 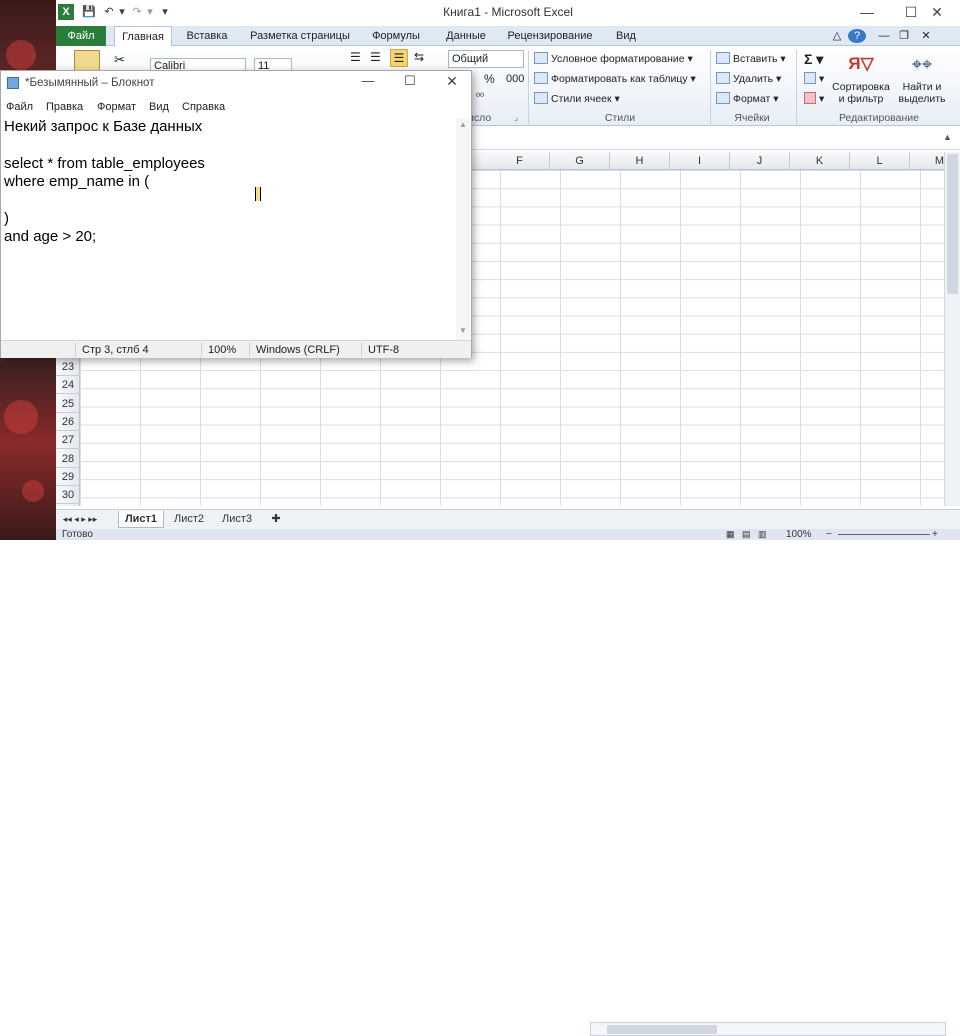 What do you see at coordinates (90, 83) in the screenshot?
I see `notepad-title: *Безымянный – Блокнот` at bounding box center [90, 83].